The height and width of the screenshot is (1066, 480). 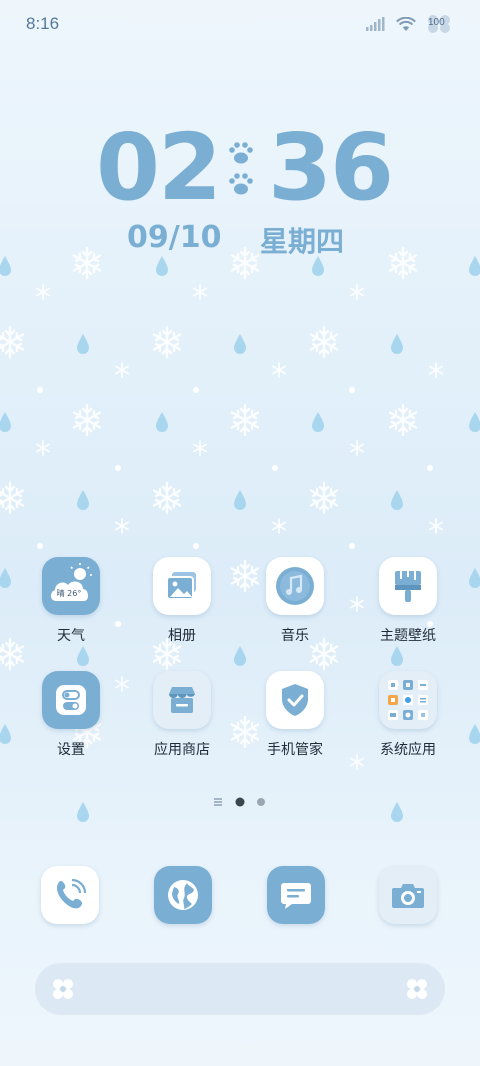 I want to click on page-indicator, so click(x=240, y=802).